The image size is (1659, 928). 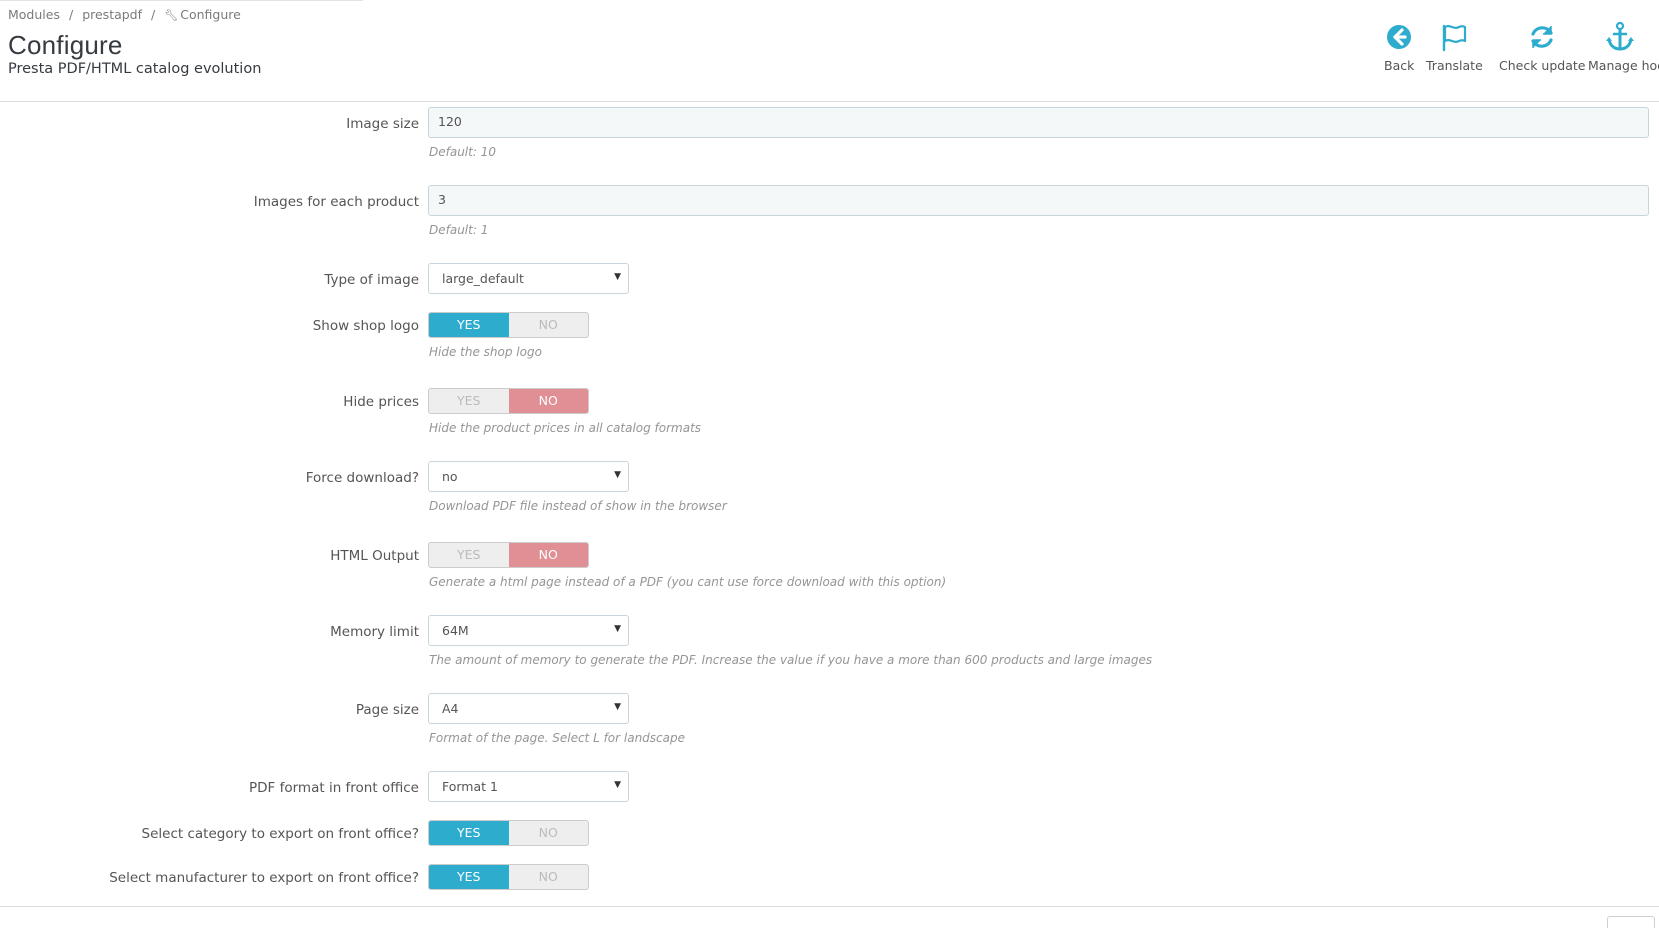 What do you see at coordinates (829, 906) in the screenshot?
I see `panel-footer-divider` at bounding box center [829, 906].